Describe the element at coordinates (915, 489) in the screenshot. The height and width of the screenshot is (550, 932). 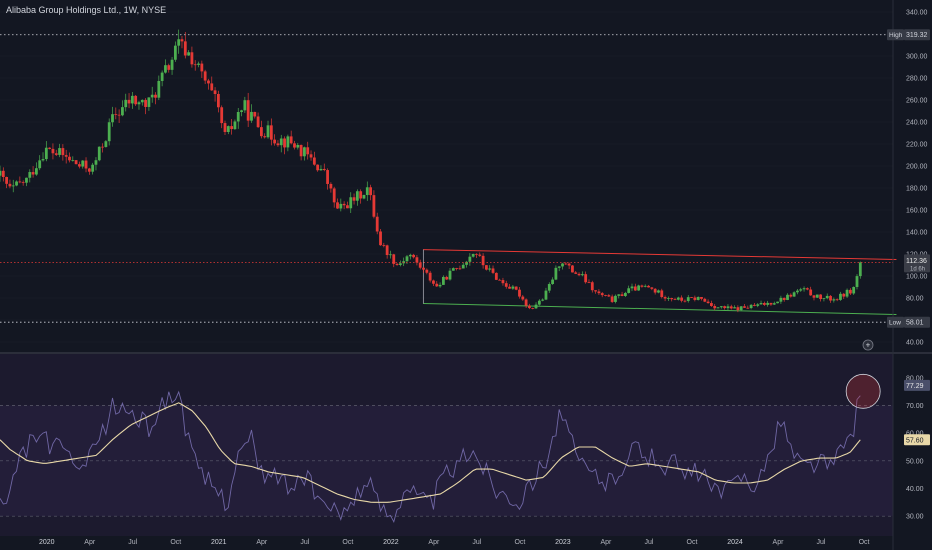
I see `rsi-tick-label: 40.00` at that location.